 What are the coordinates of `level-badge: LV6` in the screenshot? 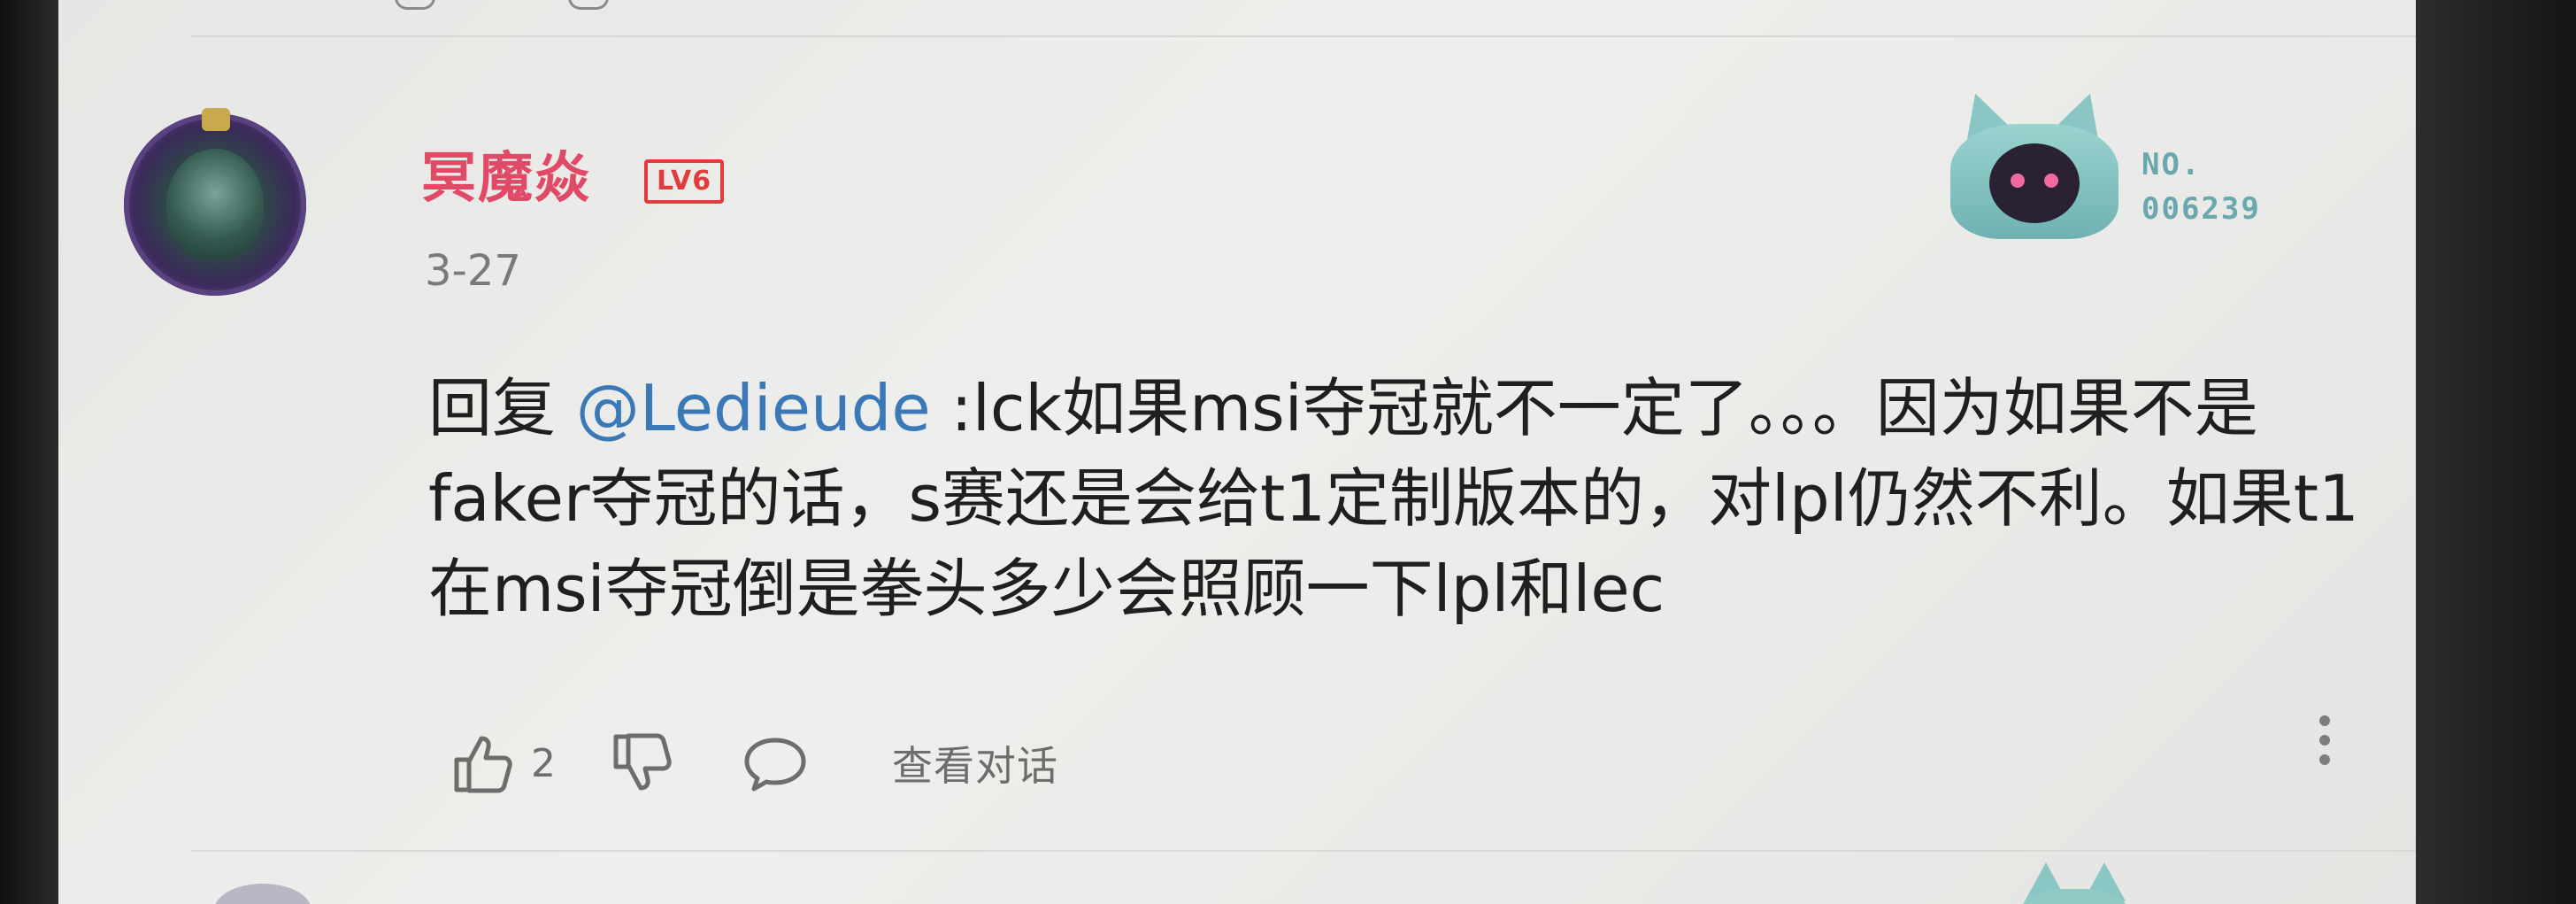 It's located at (684, 181).